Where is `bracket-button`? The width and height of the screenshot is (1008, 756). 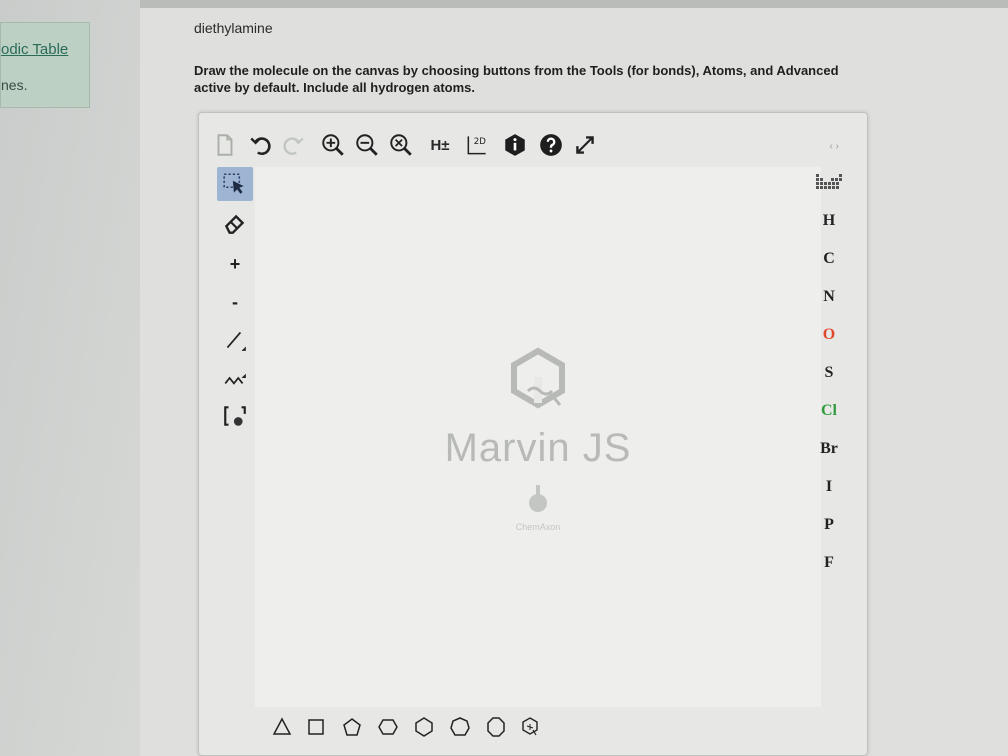
bracket-button is located at coordinates (235, 416).